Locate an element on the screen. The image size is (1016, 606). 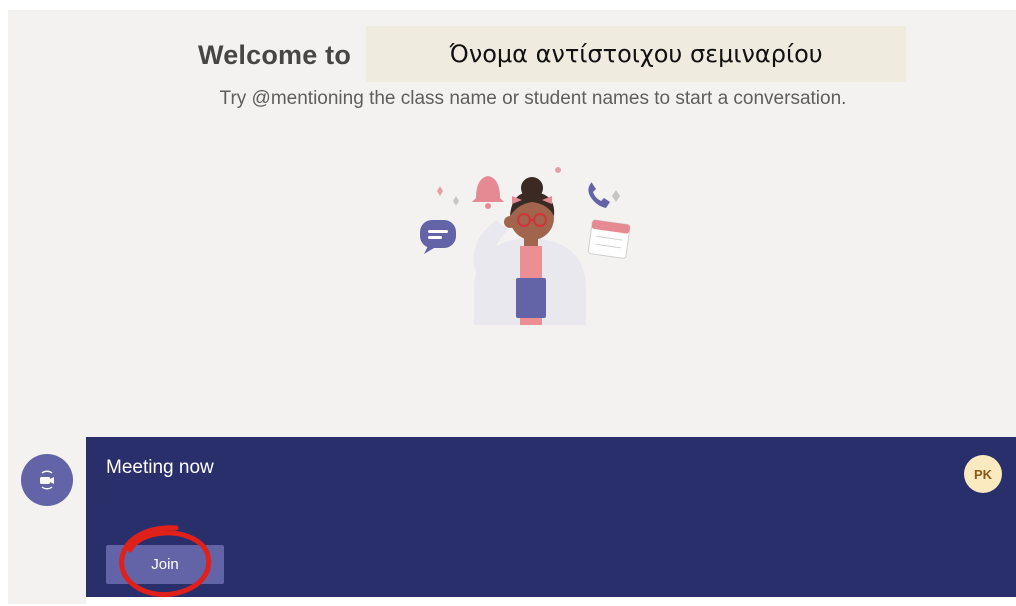
teacher-illustration is located at coordinates (527, 242).